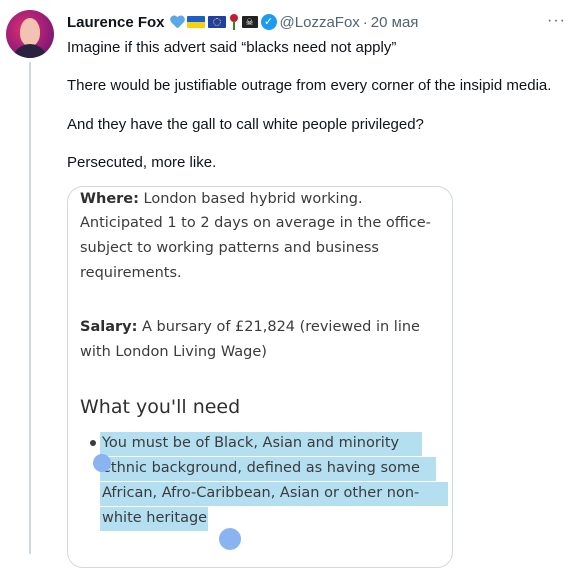  Describe the element at coordinates (234, 22) in the screenshot. I see `red-rose-icon` at that location.